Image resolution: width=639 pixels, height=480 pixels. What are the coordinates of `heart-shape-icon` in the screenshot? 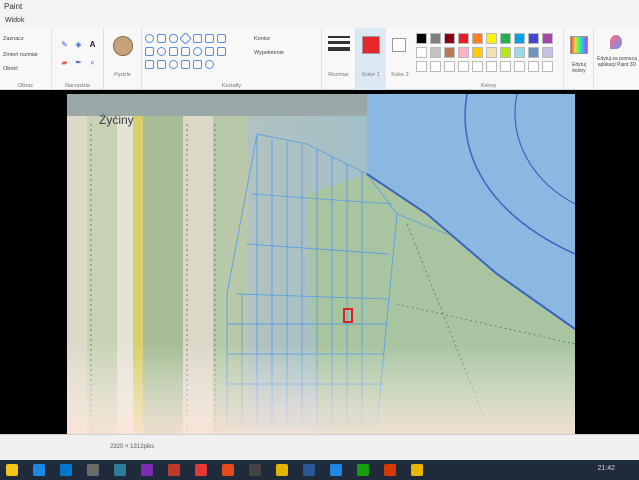 It's located at (209, 51).